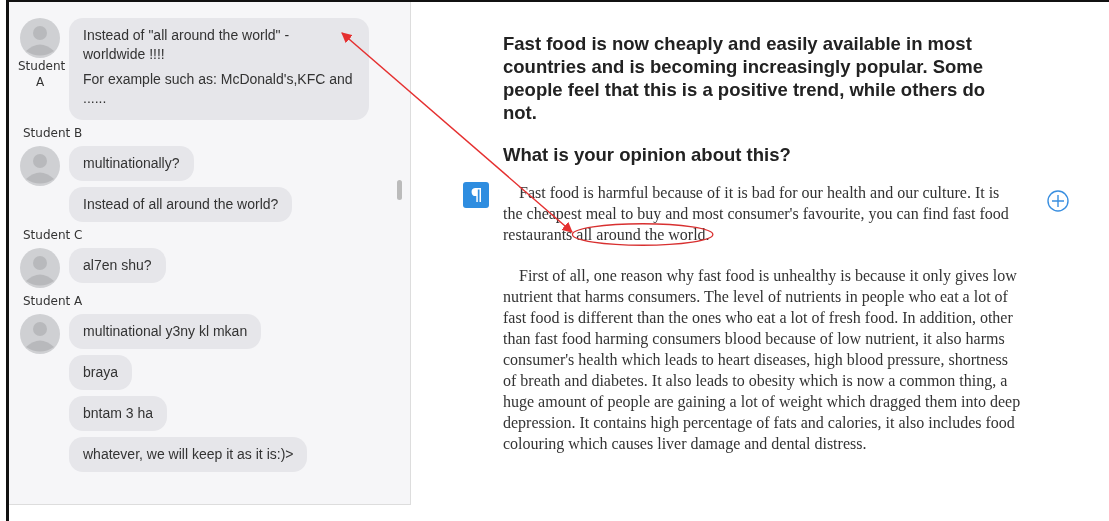 Image resolution: width=1109 pixels, height=521 pixels. I want to click on scrollbar-thumb, so click(399, 190).